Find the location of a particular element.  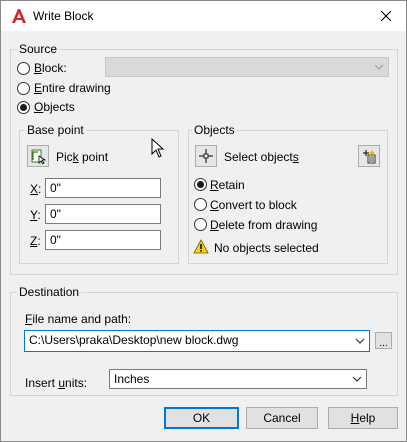

pick-point-icon is located at coordinates (38, 156).